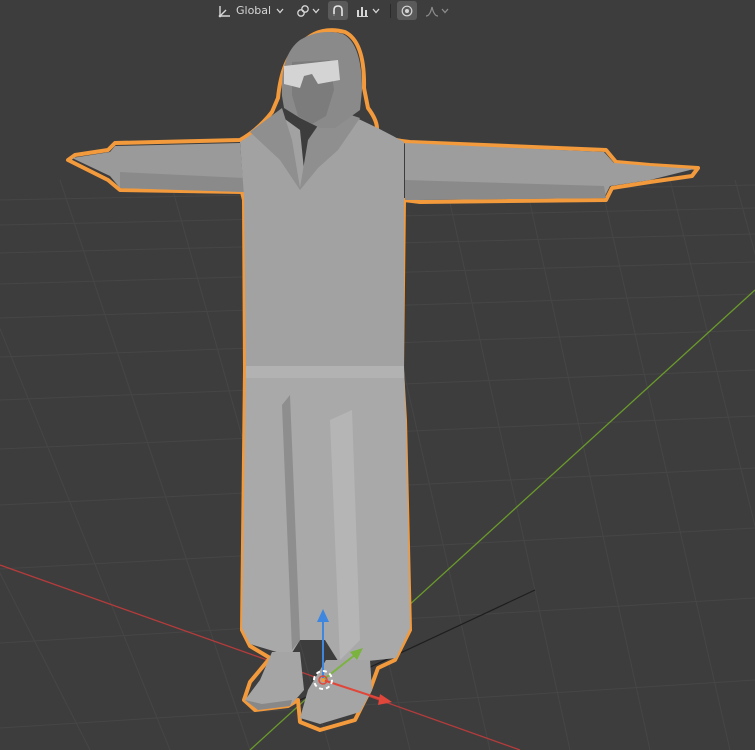 The height and width of the screenshot is (750, 755). I want to click on falloff-curve-icon, so click(432, 11).